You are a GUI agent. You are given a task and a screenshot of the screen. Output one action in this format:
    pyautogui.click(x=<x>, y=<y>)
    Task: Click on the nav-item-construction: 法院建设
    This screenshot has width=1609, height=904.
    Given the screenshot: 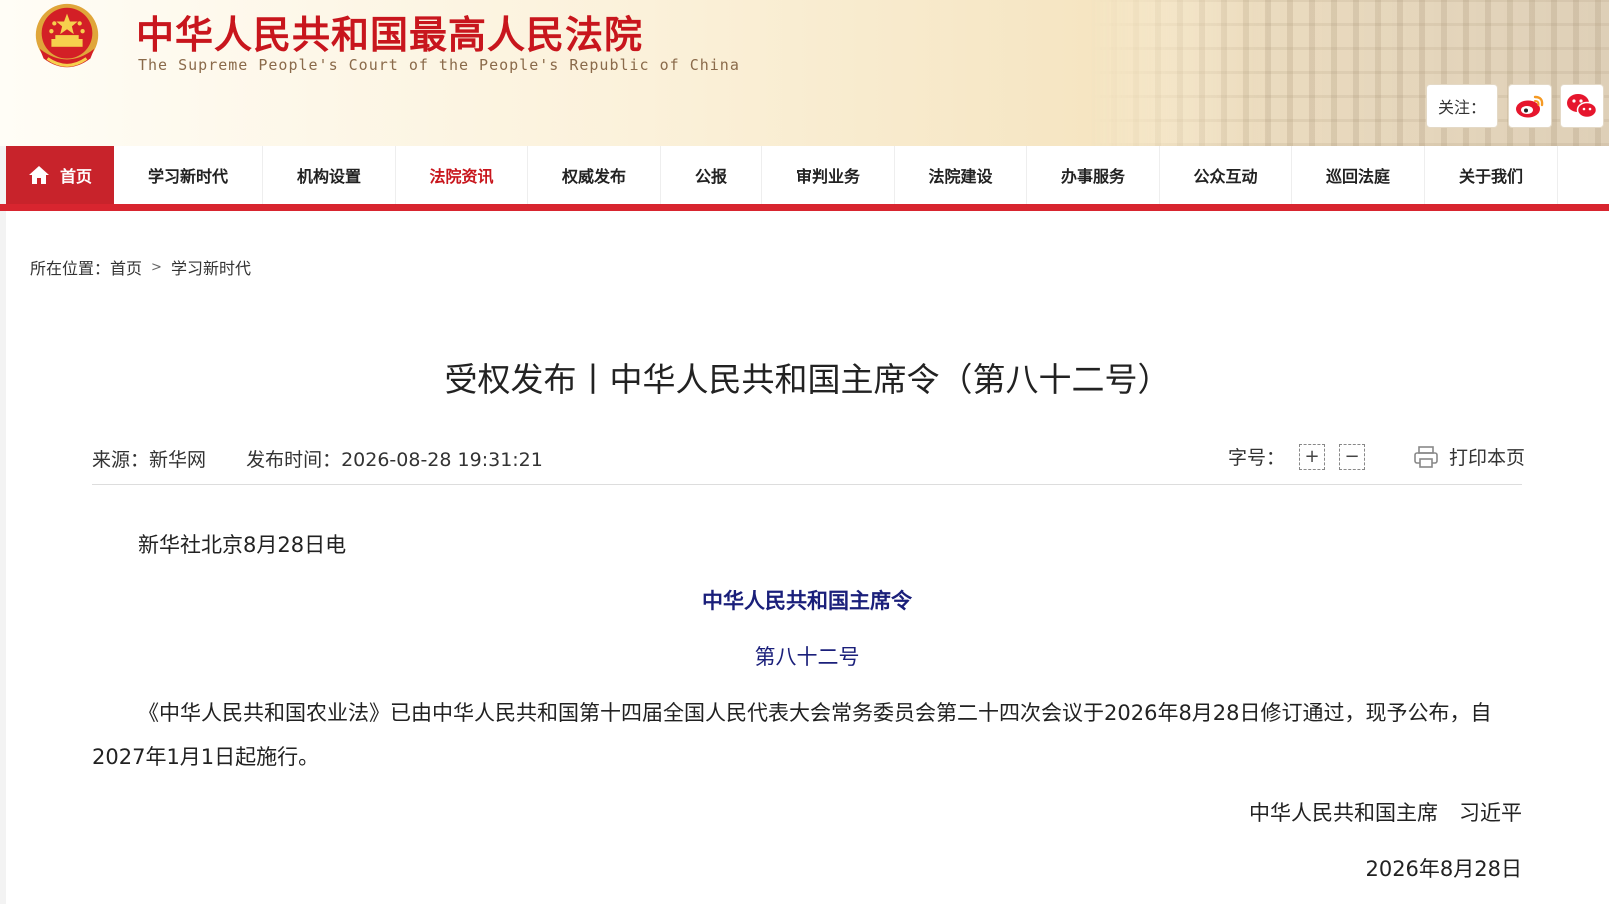 What is the action you would take?
    pyautogui.click(x=961, y=175)
    